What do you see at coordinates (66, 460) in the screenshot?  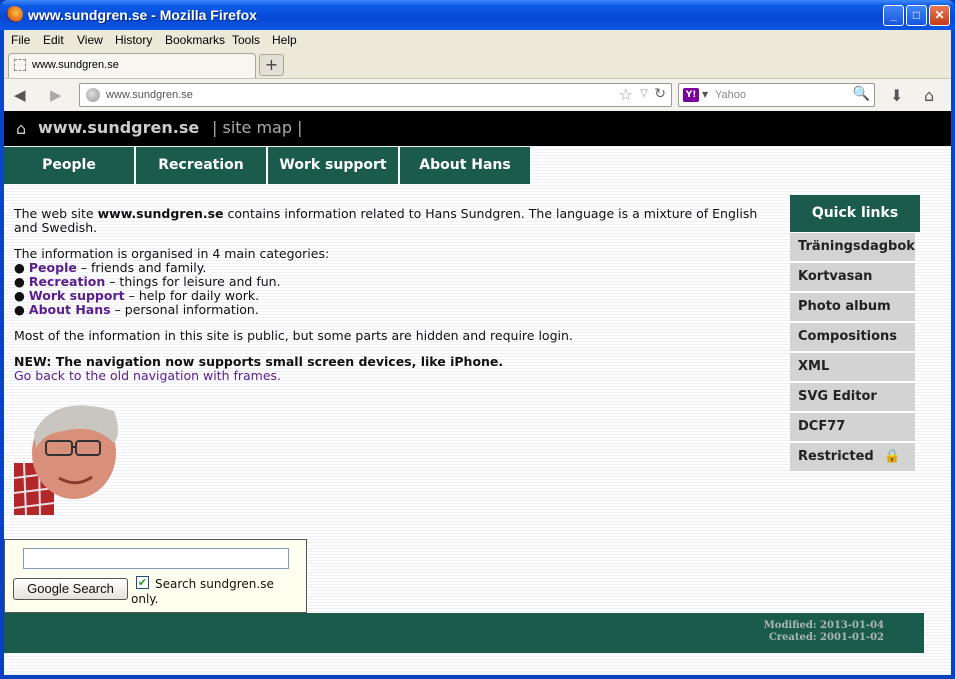 I see `hans-portrait-photo` at bounding box center [66, 460].